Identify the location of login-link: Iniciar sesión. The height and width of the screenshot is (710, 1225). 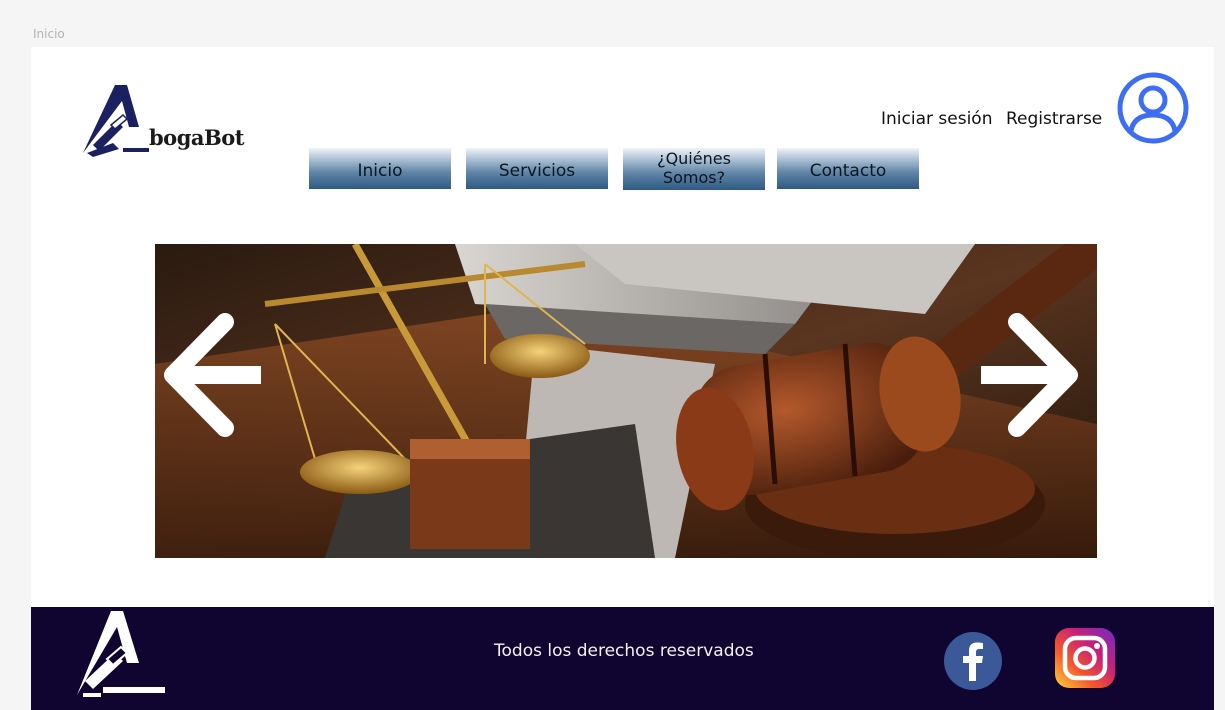
(936, 119).